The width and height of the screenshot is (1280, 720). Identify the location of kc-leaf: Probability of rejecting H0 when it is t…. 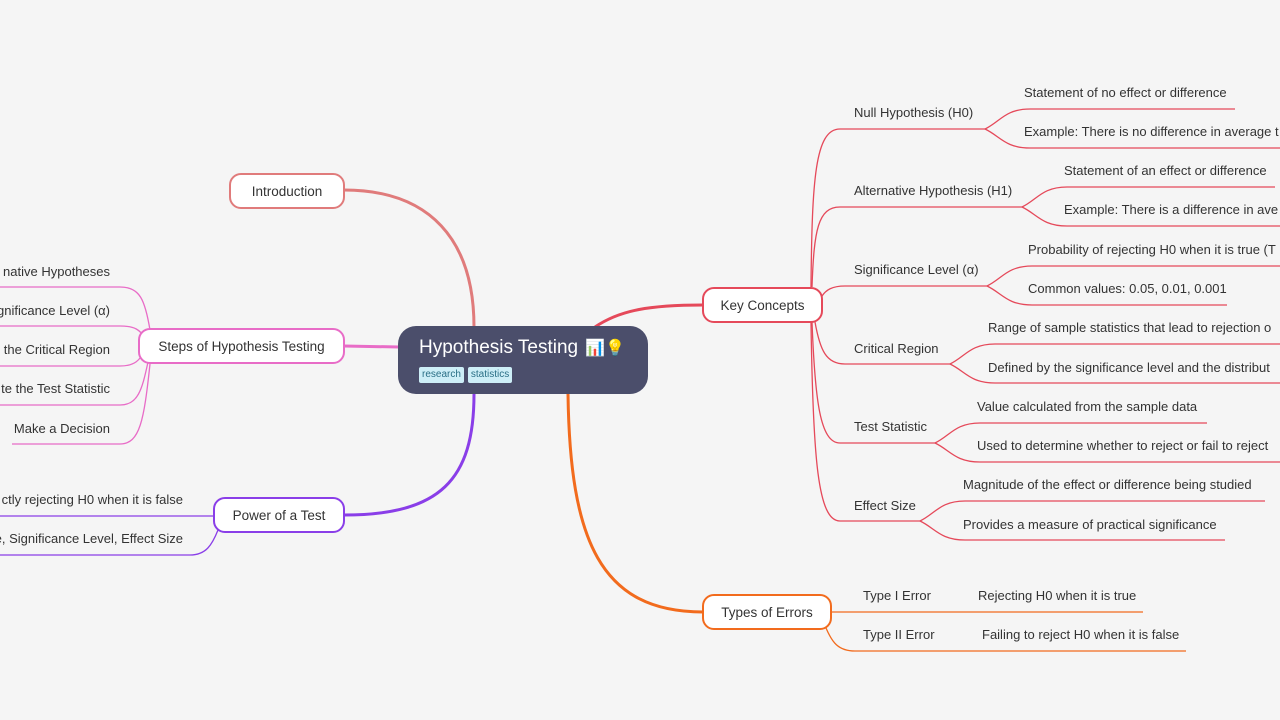
(1152, 250).